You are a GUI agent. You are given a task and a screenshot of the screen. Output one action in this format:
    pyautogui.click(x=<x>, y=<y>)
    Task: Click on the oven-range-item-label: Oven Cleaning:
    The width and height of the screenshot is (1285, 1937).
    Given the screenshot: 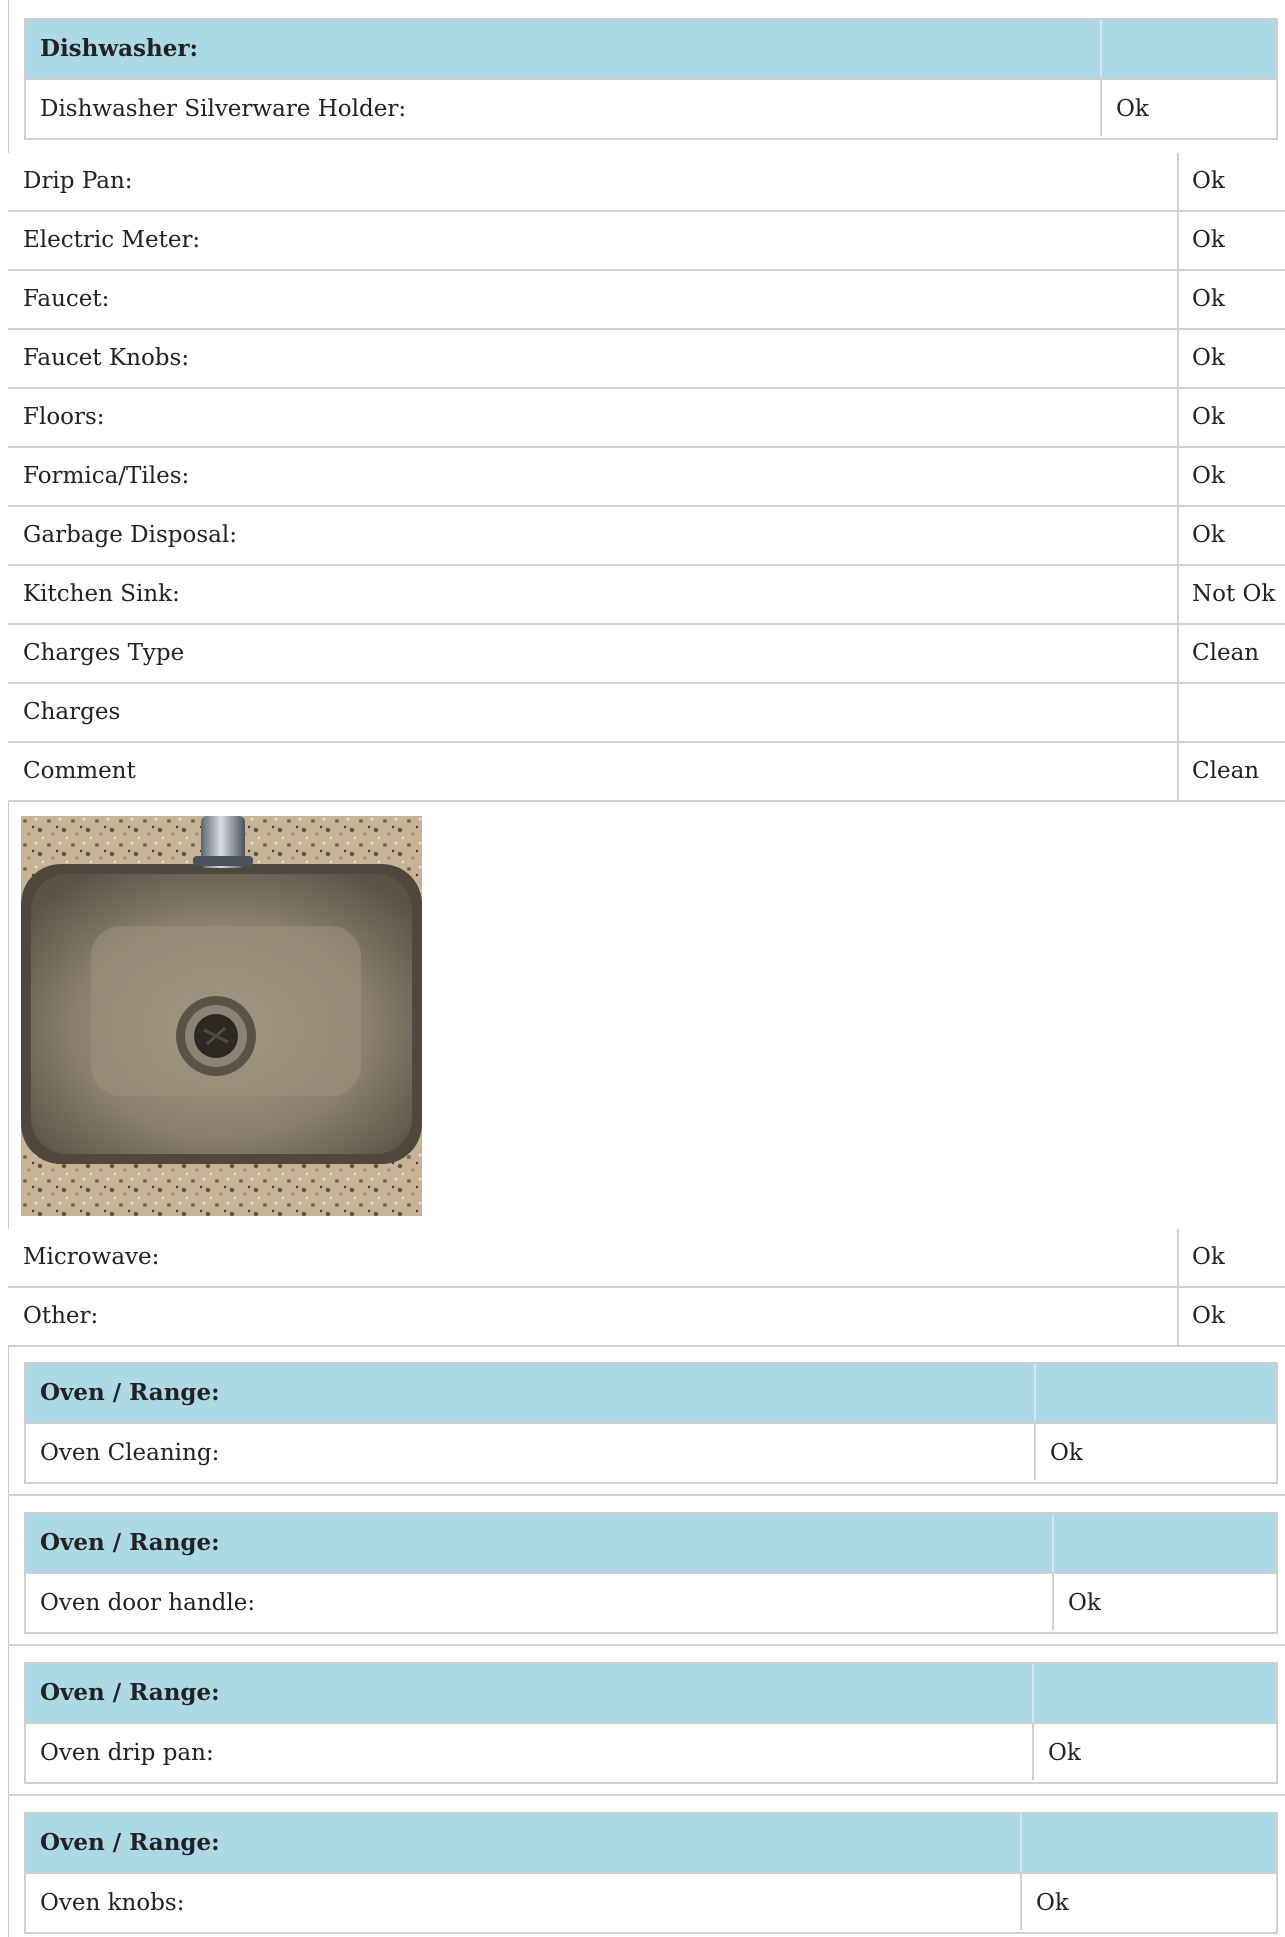 What is the action you would take?
    pyautogui.click(x=130, y=1453)
    